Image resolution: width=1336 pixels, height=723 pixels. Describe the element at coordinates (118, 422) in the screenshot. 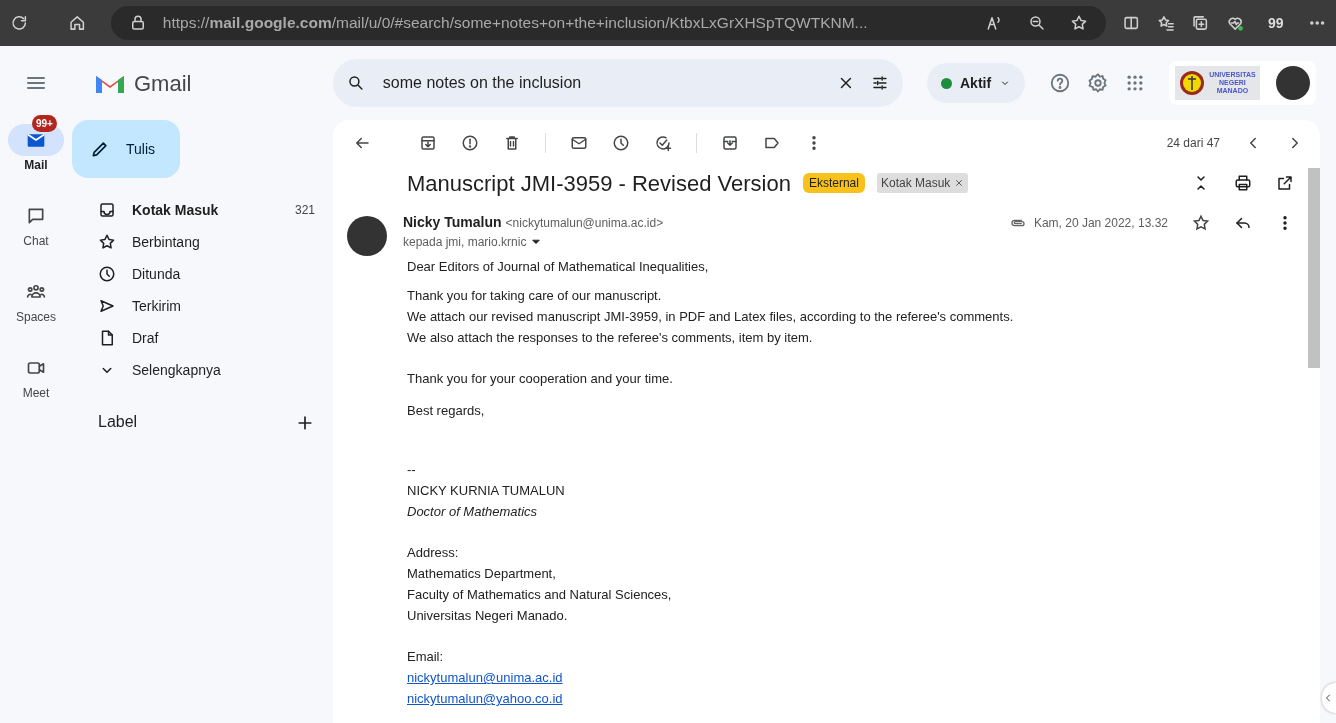

I see `labels-heading: Label` at that location.